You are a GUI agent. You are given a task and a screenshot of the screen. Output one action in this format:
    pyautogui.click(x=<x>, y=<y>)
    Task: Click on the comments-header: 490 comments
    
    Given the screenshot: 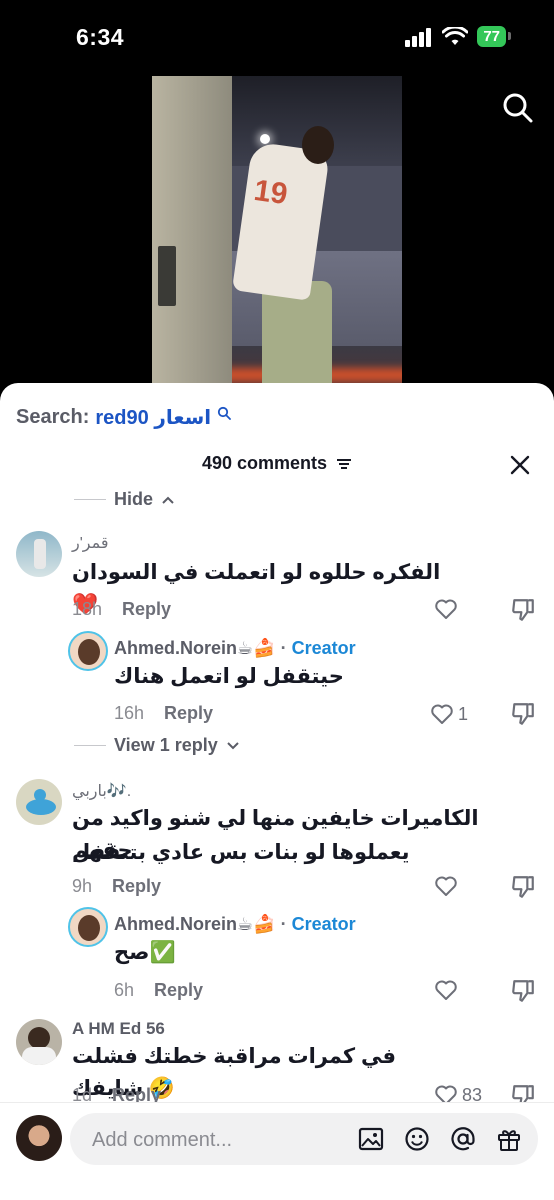 What is the action you would take?
    pyautogui.click(x=277, y=465)
    